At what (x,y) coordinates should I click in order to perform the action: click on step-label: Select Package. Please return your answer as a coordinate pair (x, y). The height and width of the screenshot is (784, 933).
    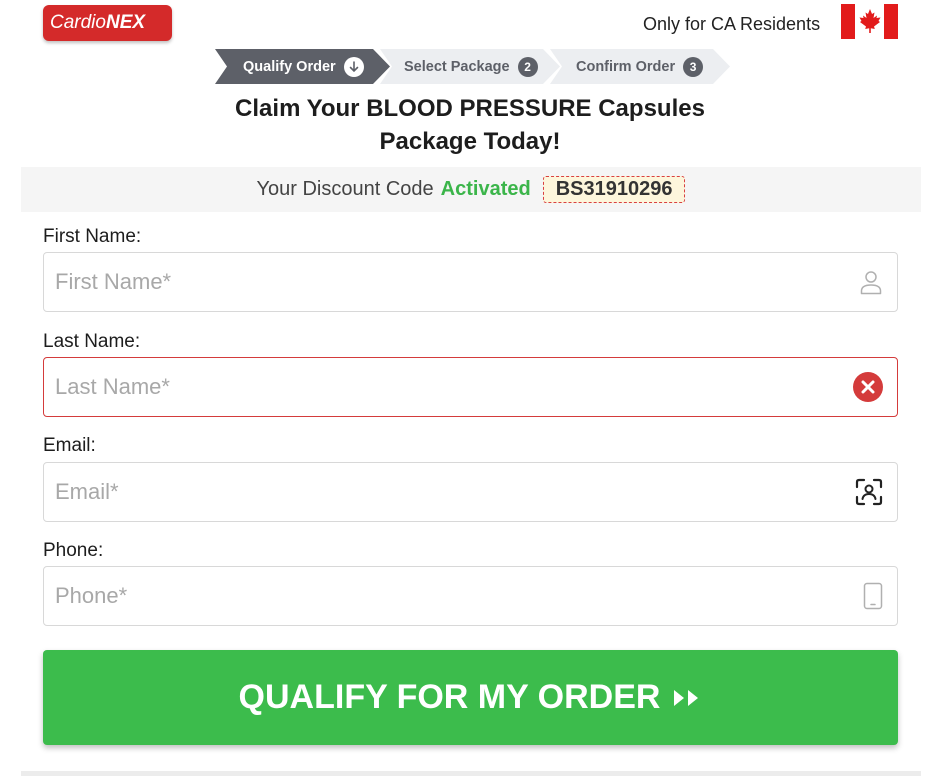
    Looking at the image, I should click on (457, 66).